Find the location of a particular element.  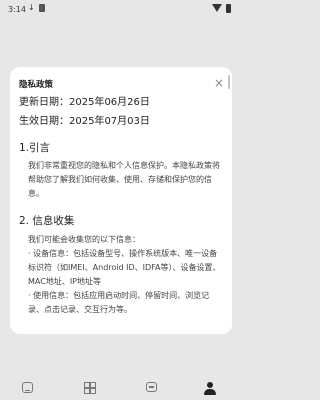

profile-tab-icon is located at coordinates (210, 388).